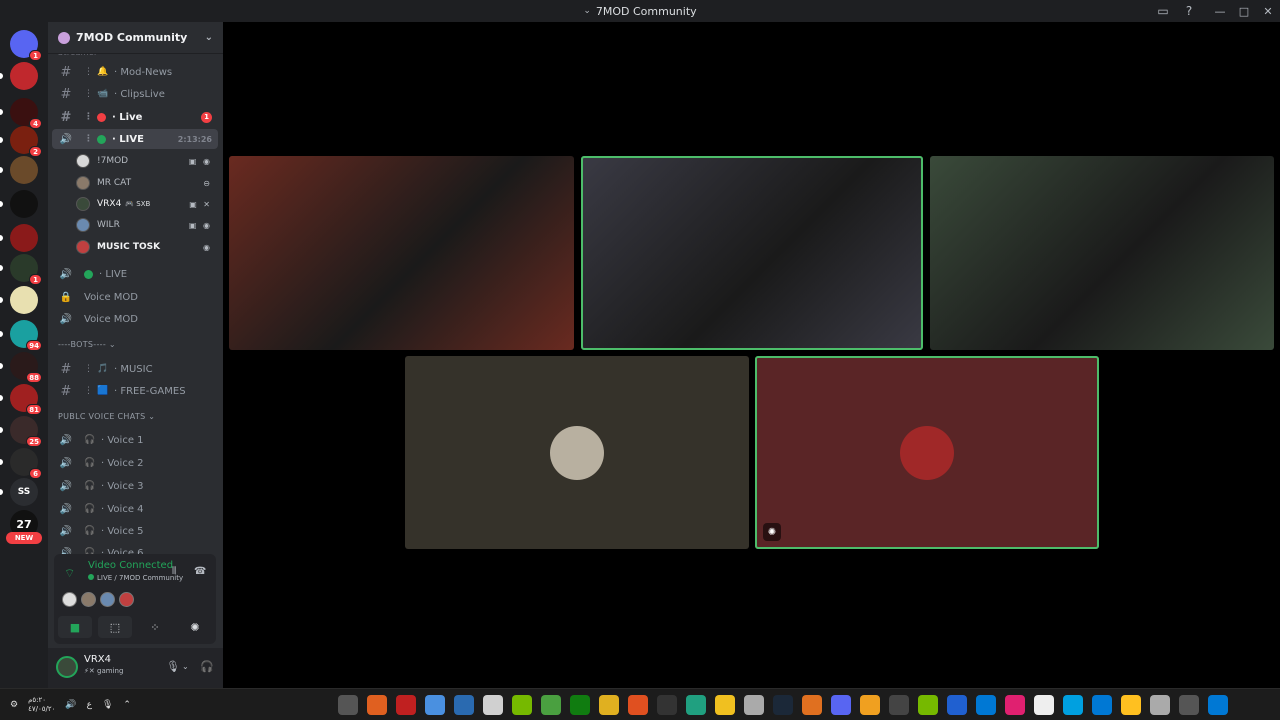  I want to click on opera-icon, so click(406, 705).